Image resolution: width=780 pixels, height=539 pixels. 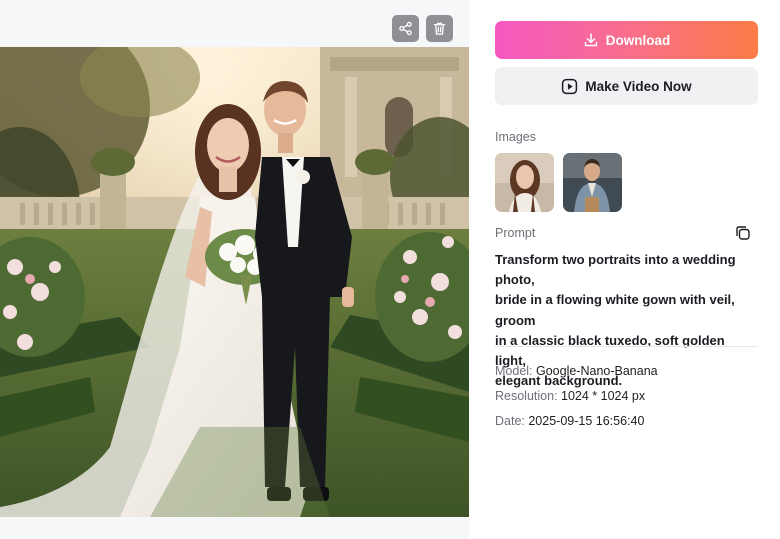 I want to click on woman-portrait, so click(x=524, y=182).